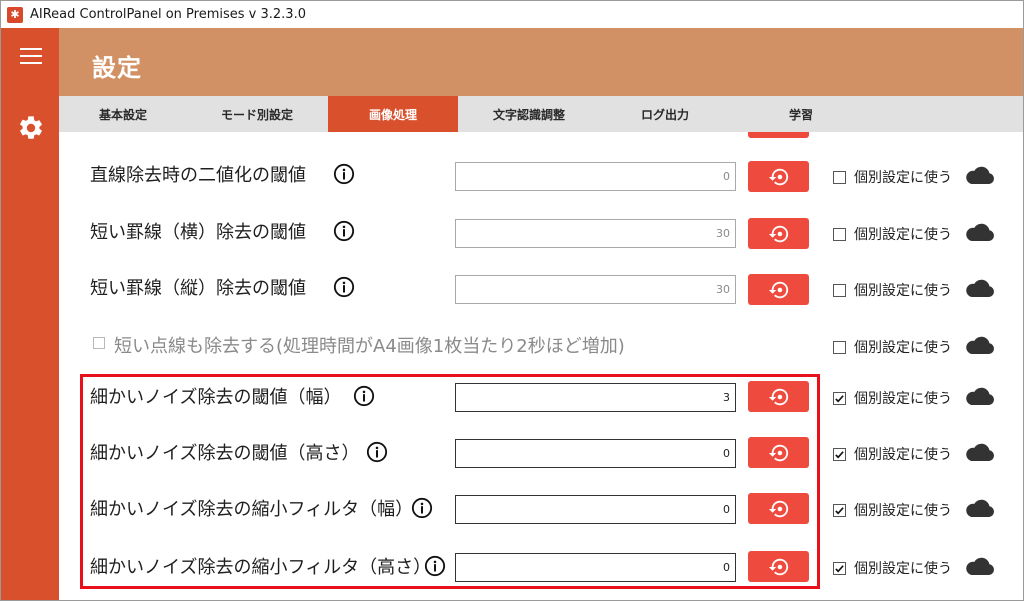 This screenshot has width=1024, height=601. Describe the element at coordinates (31, 128) in the screenshot. I see `gear-icon` at that location.